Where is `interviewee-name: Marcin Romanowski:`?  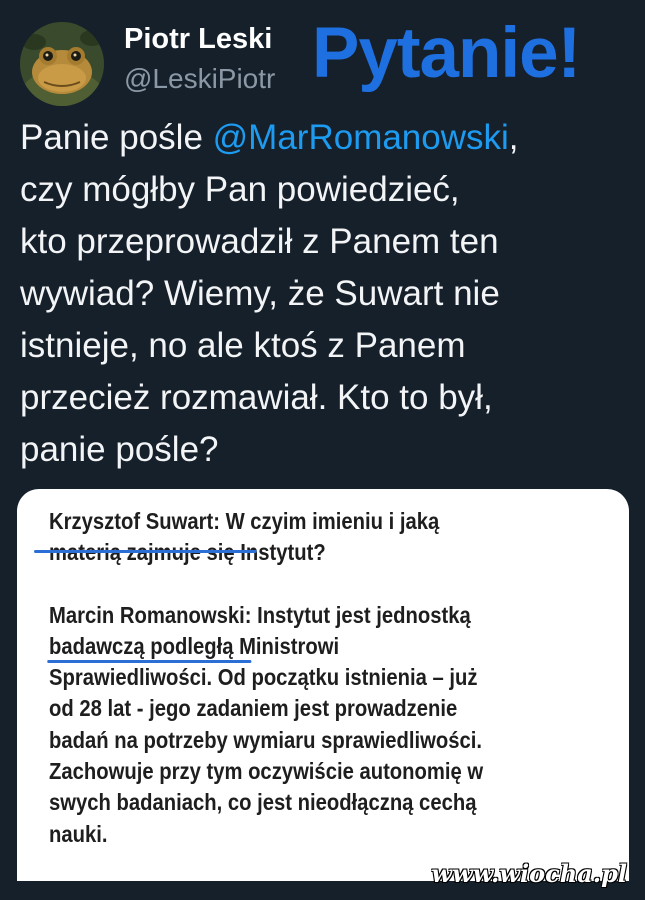 interviewee-name: Marcin Romanowski: is located at coordinates (150, 614).